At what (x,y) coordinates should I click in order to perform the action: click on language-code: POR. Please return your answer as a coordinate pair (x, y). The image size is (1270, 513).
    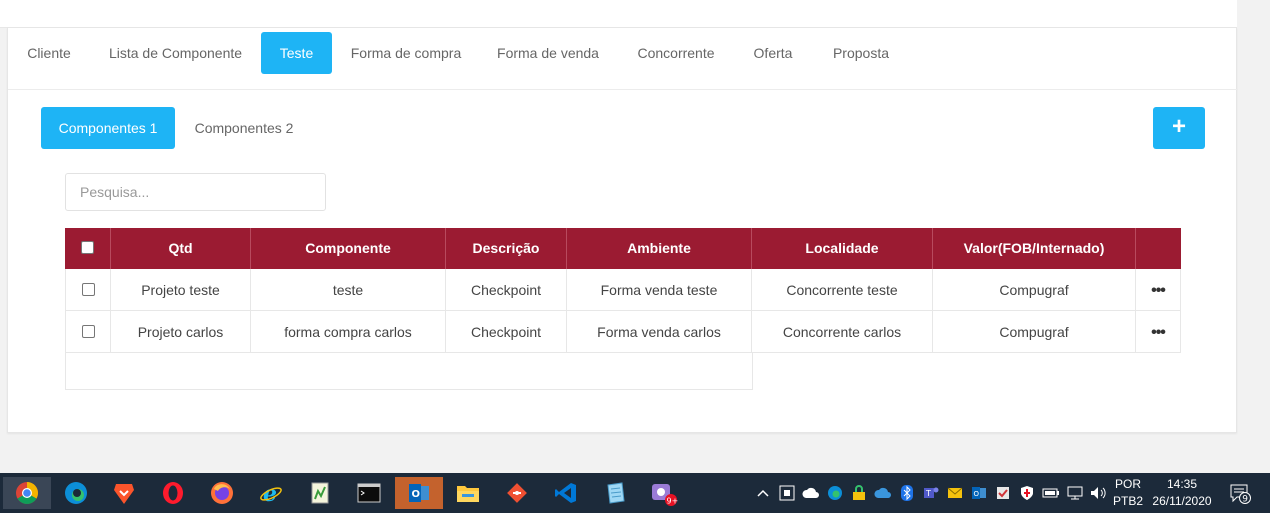
    Looking at the image, I should click on (1127, 484).